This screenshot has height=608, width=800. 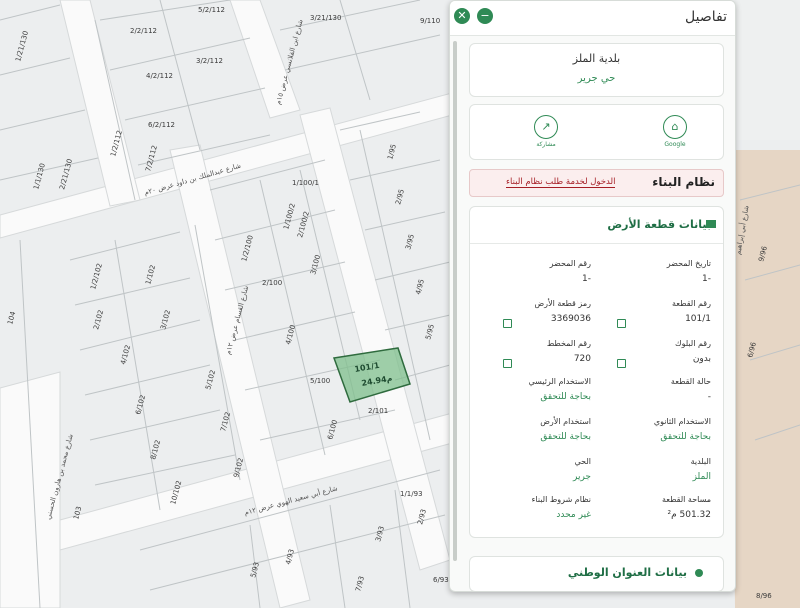 I want to click on field-plot-code: رمز قطعة الأرض 3369036, so click(x=562, y=311).